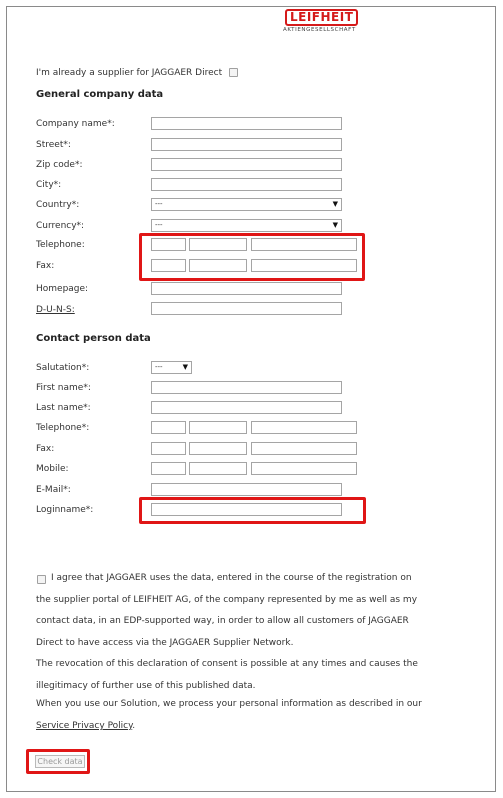  Describe the element at coordinates (304, 448) in the screenshot. I see `contact-fax-number-input` at that location.